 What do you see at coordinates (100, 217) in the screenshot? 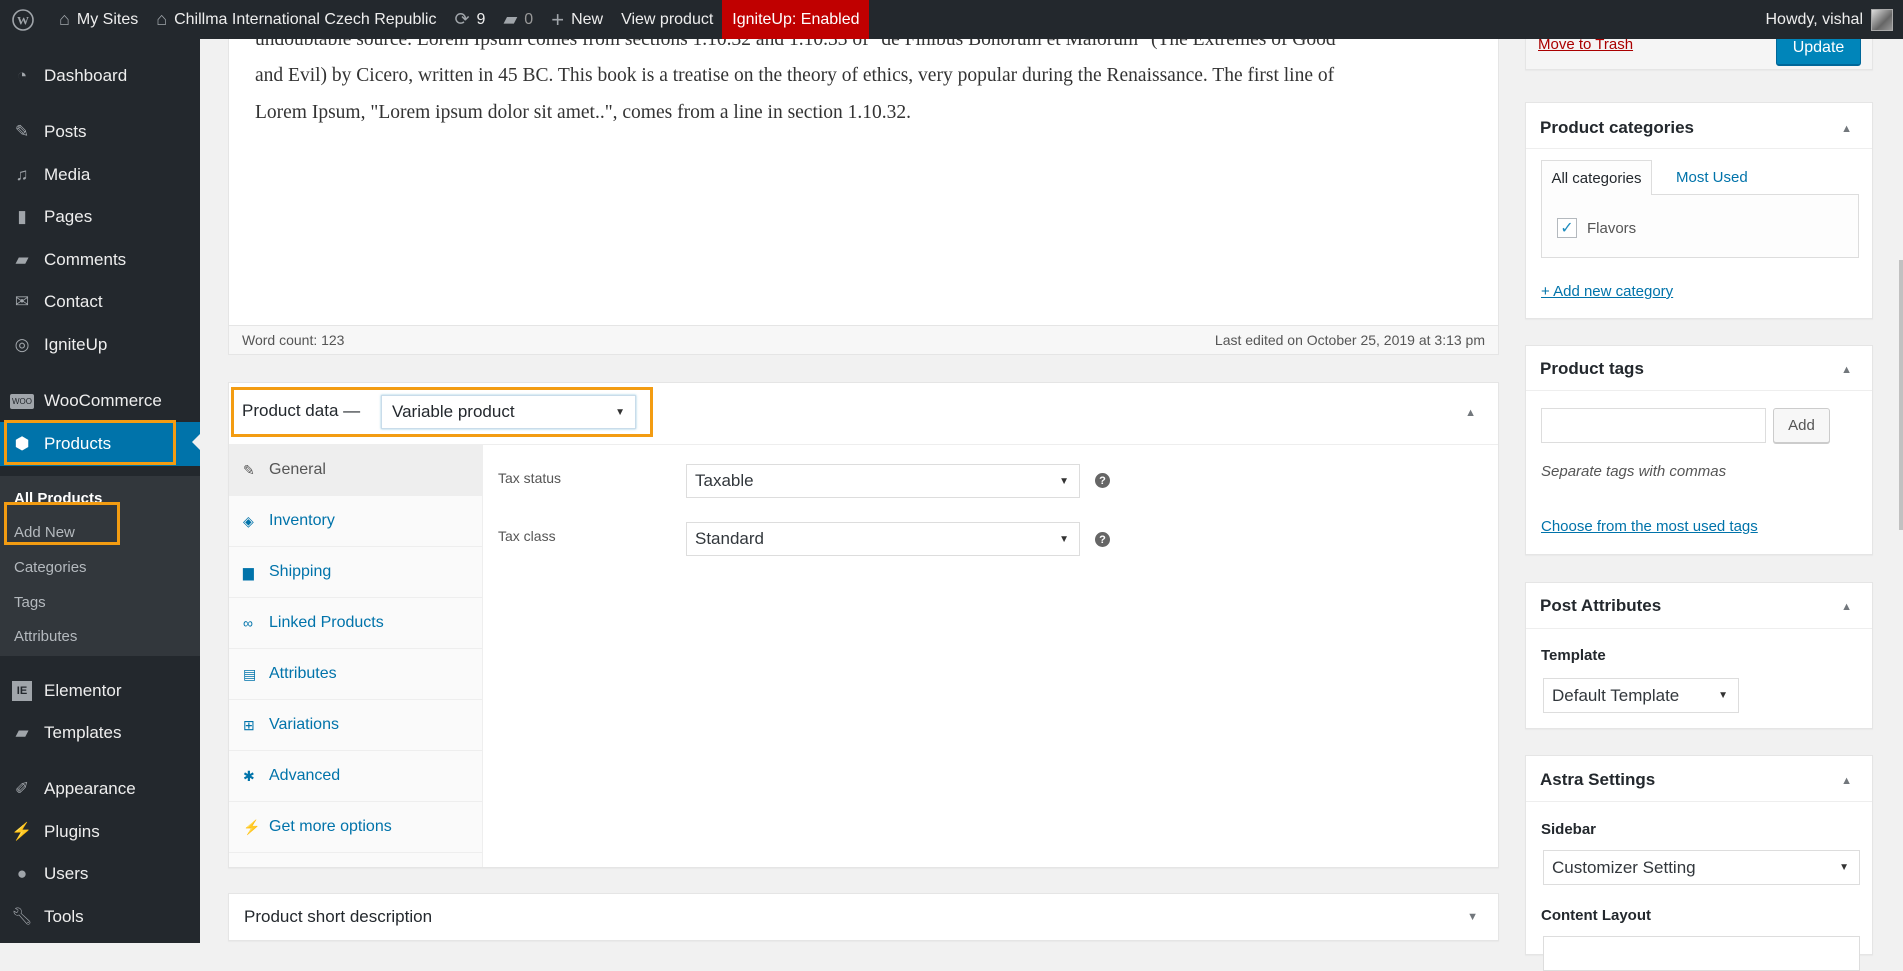
I see `sidebar-item-pages: ▮ Pages` at bounding box center [100, 217].